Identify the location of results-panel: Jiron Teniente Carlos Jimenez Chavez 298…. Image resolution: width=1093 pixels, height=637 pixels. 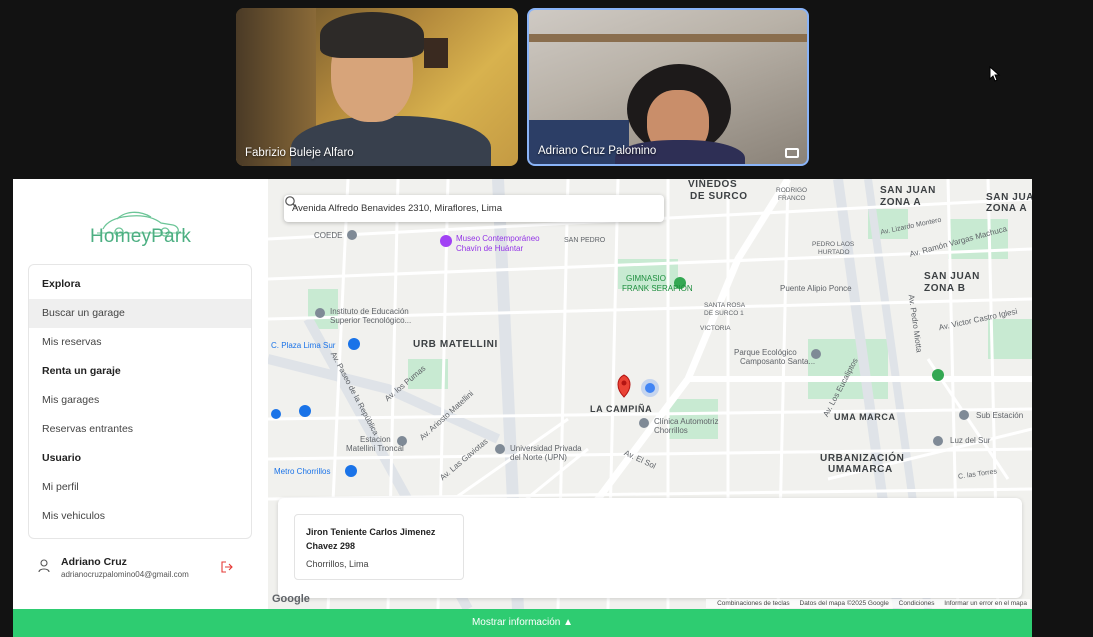
(650, 548).